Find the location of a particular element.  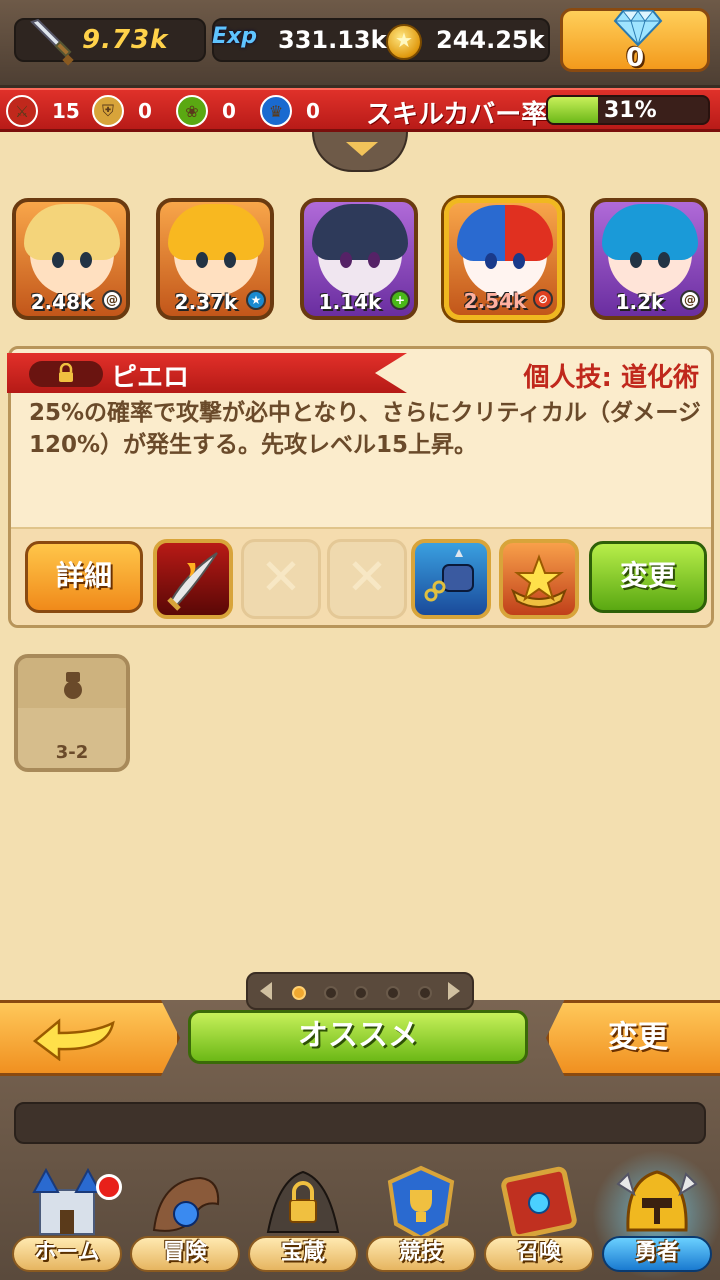

skill-slot-star is located at coordinates (539, 579).